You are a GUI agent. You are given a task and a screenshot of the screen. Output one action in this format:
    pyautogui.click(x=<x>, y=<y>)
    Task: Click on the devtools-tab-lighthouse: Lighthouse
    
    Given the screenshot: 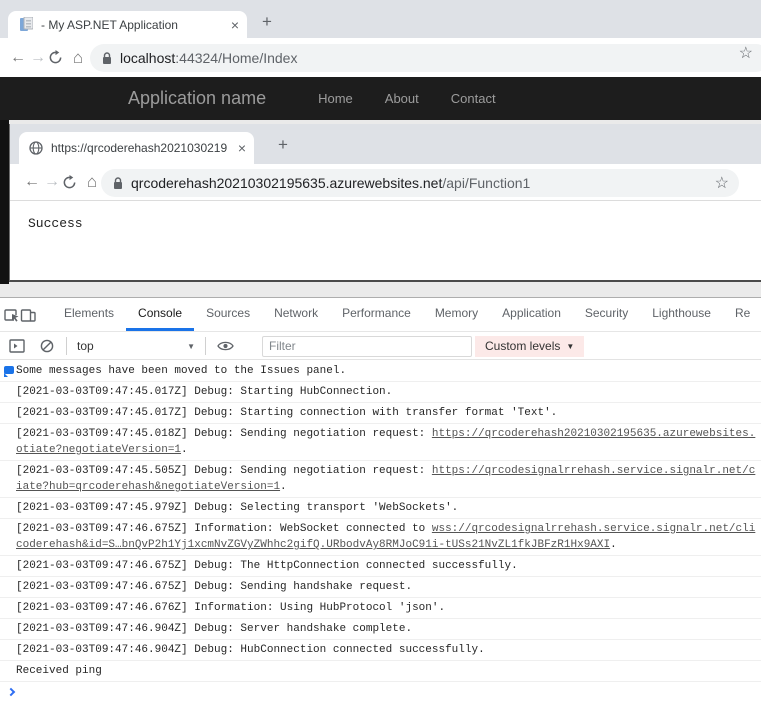 What is the action you would take?
    pyautogui.click(x=681, y=314)
    